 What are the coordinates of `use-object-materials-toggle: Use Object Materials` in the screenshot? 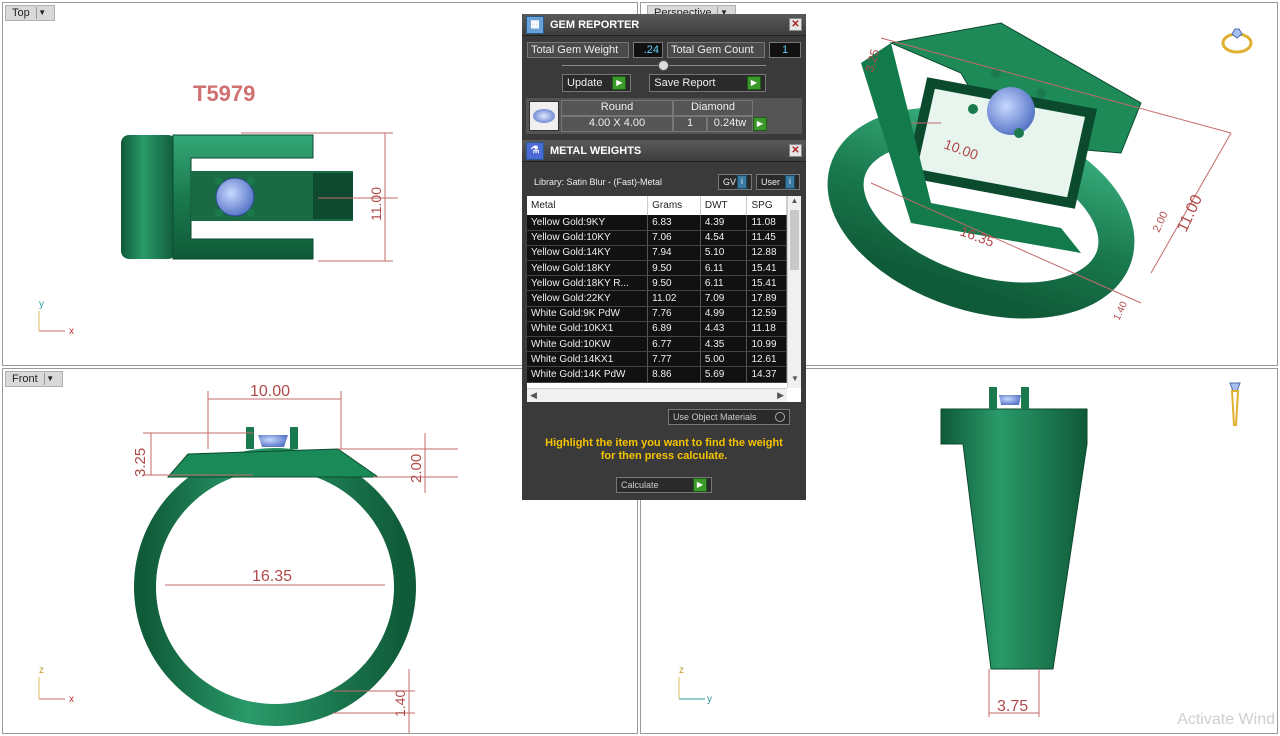 It's located at (729, 417).